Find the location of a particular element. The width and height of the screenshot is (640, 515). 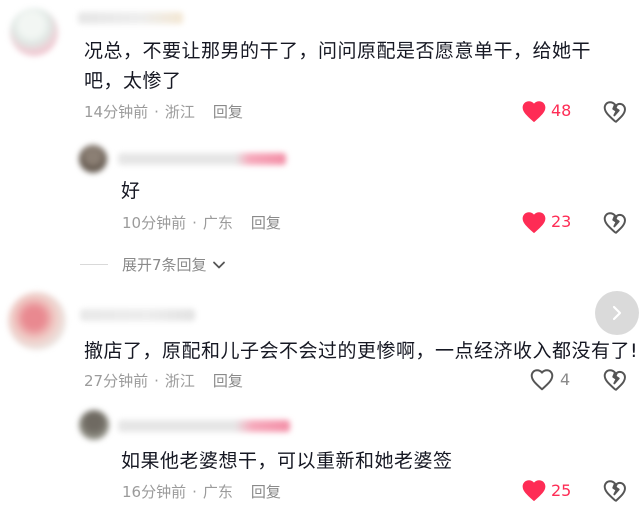

chevron-right-icon is located at coordinates (617, 313).